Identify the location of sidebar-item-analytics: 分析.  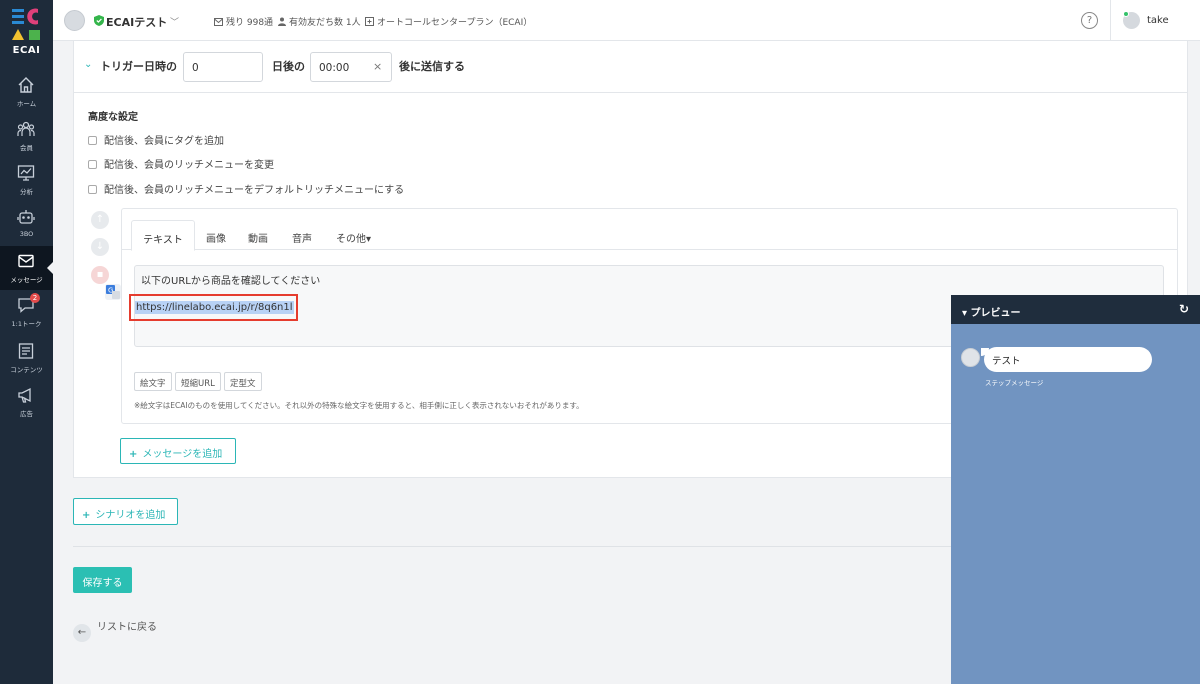
(26, 180).